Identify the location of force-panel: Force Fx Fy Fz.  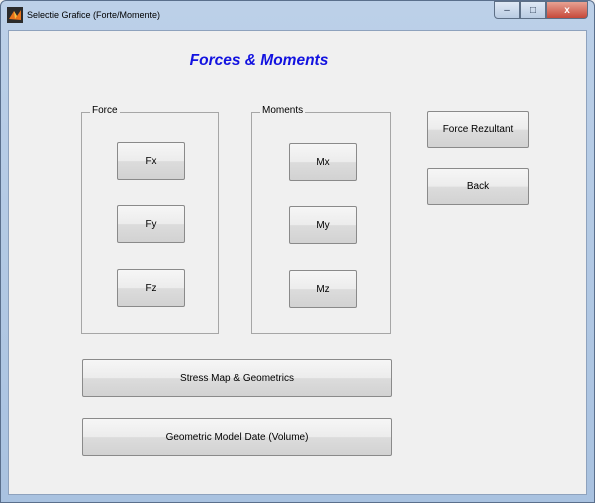
(150, 219).